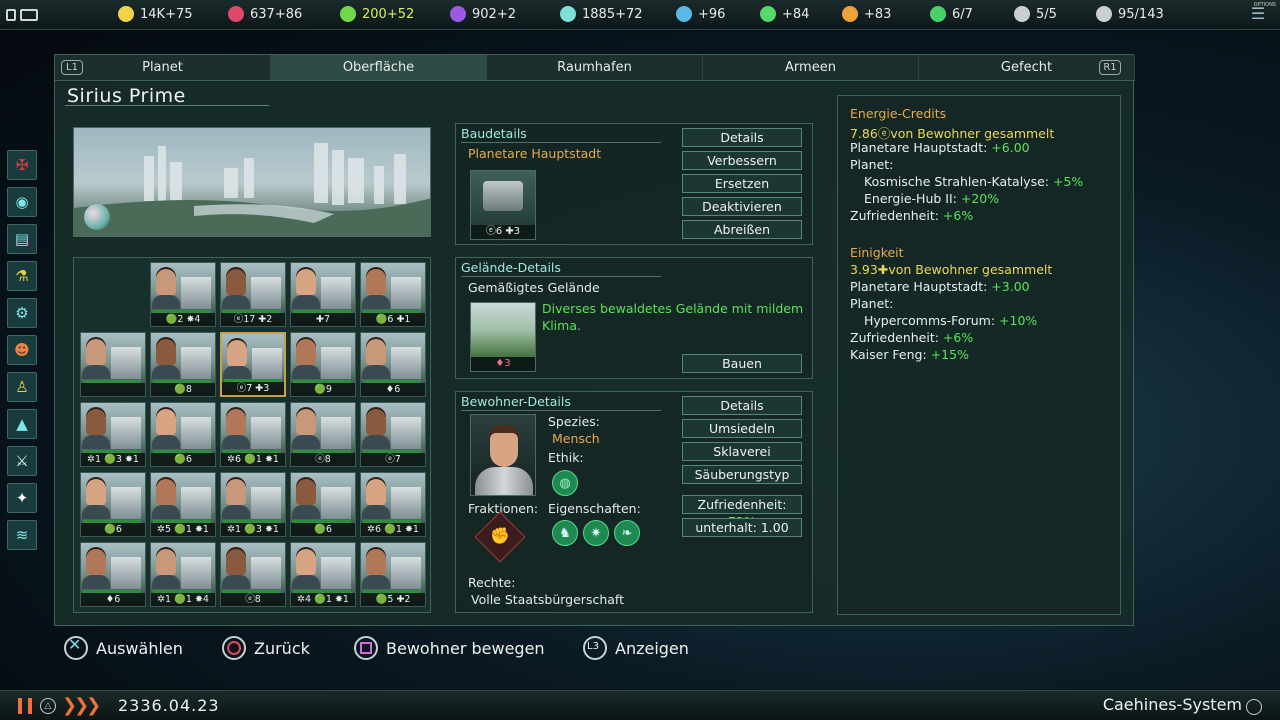 Image resolution: width=1280 pixels, height=720 pixels. I want to click on options-button: ☰ OPTIONS, so click(1261, 14).